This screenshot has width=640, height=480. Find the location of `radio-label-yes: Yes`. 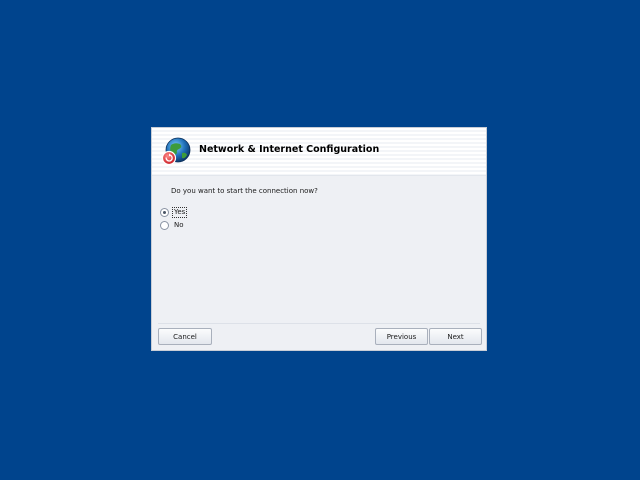

radio-label-yes: Yes is located at coordinates (180, 212).